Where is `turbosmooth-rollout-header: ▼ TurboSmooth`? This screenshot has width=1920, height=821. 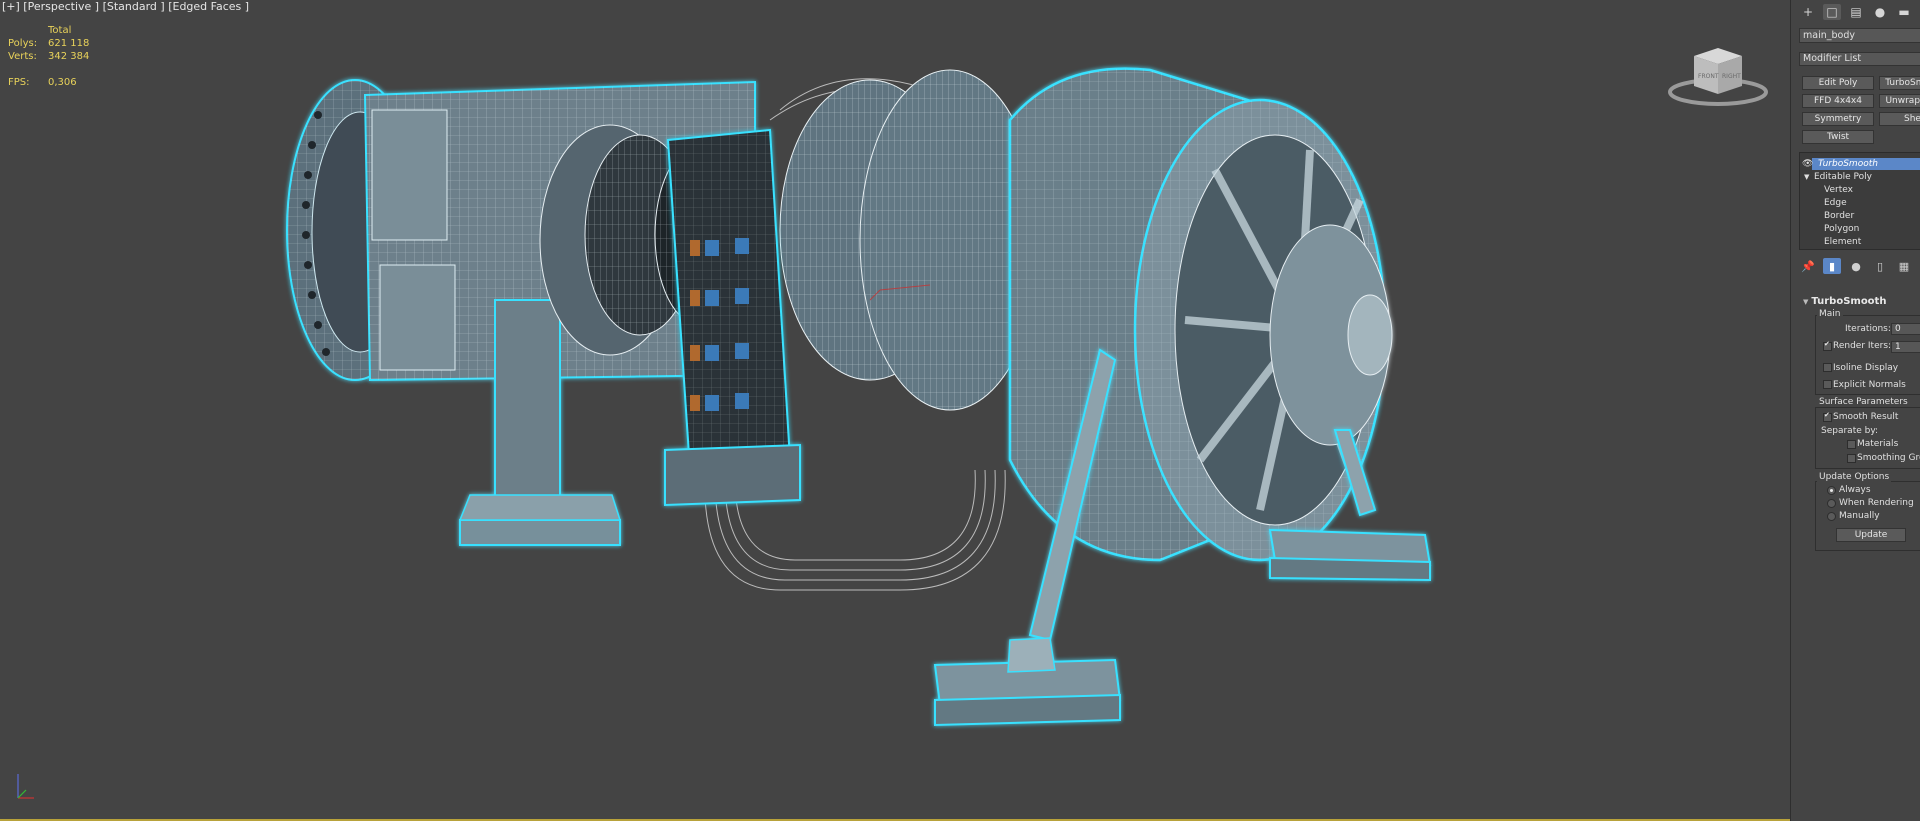
turbosmooth-rollout-header: ▼ TurboSmooth is located at coordinates (1844, 301).